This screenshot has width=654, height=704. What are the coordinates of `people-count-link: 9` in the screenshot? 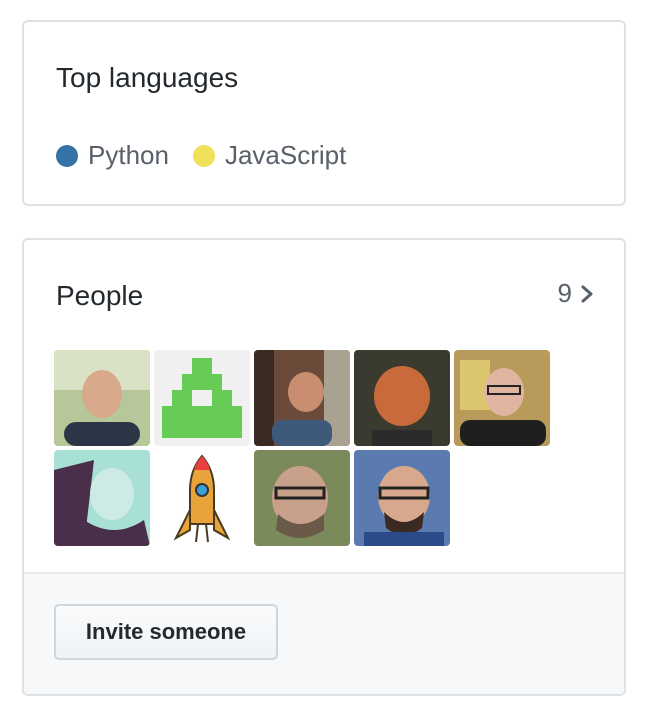 It's located at (576, 293).